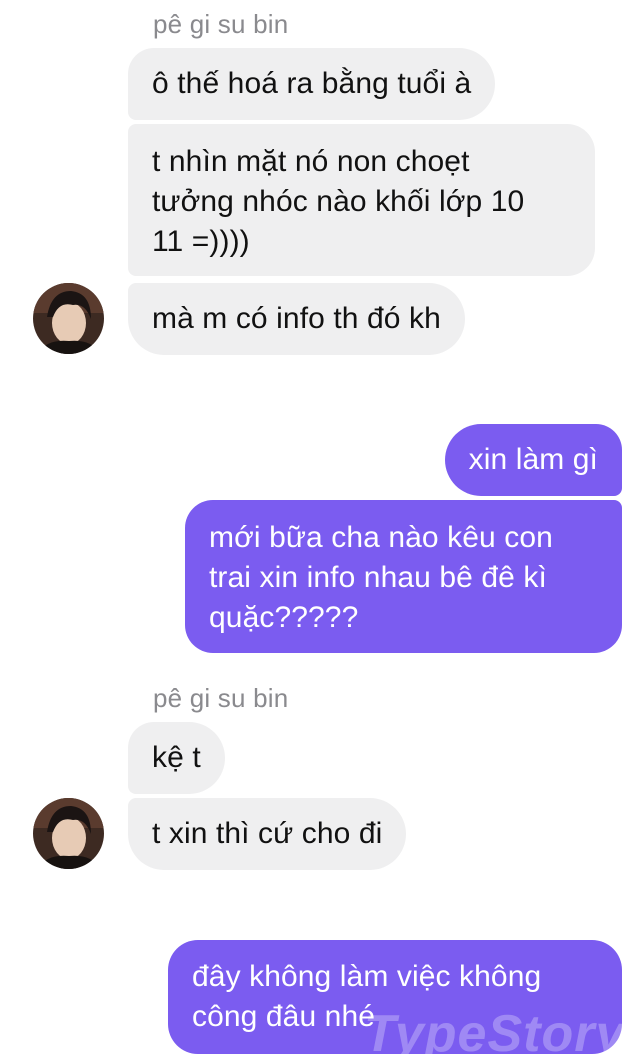  What do you see at coordinates (533, 460) in the screenshot?
I see `outgoing-message: xin làm gì` at bounding box center [533, 460].